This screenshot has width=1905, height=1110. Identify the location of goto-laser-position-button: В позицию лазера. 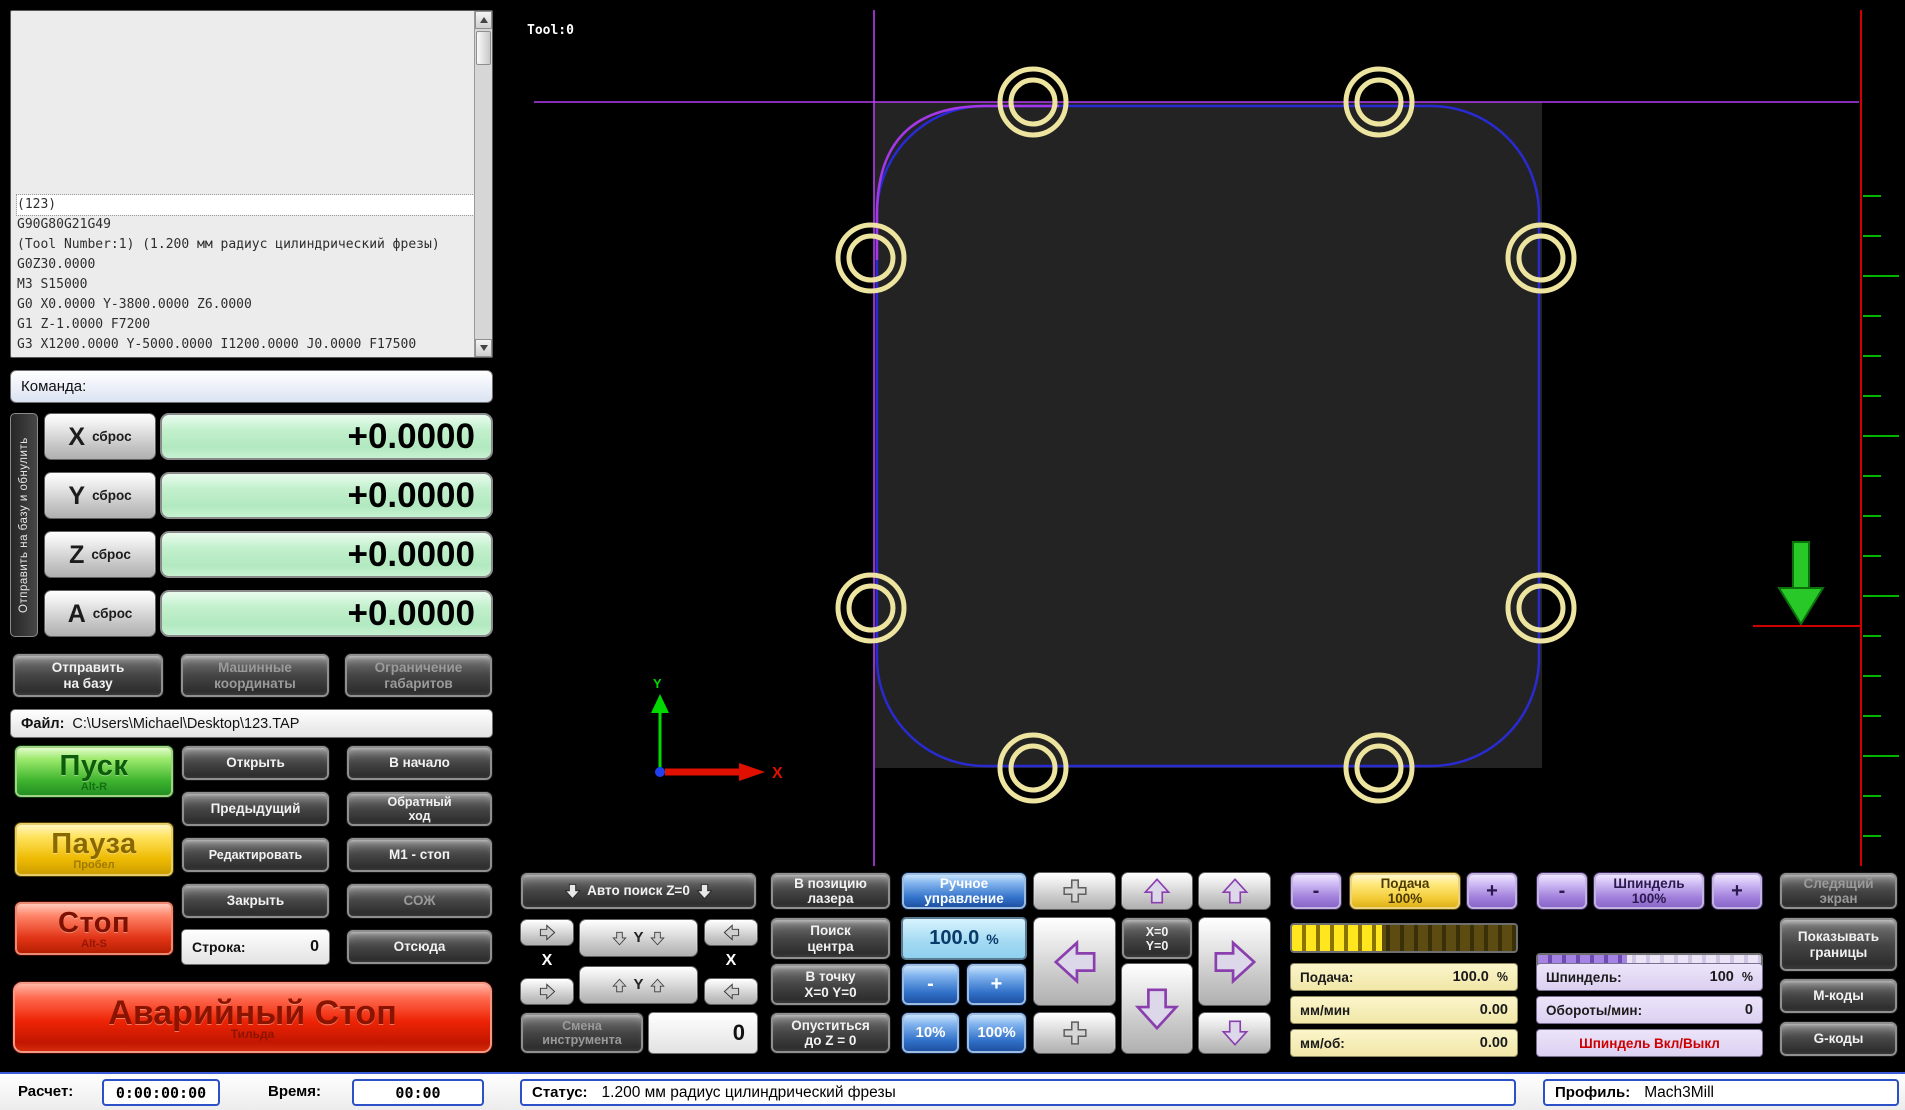
(830, 891).